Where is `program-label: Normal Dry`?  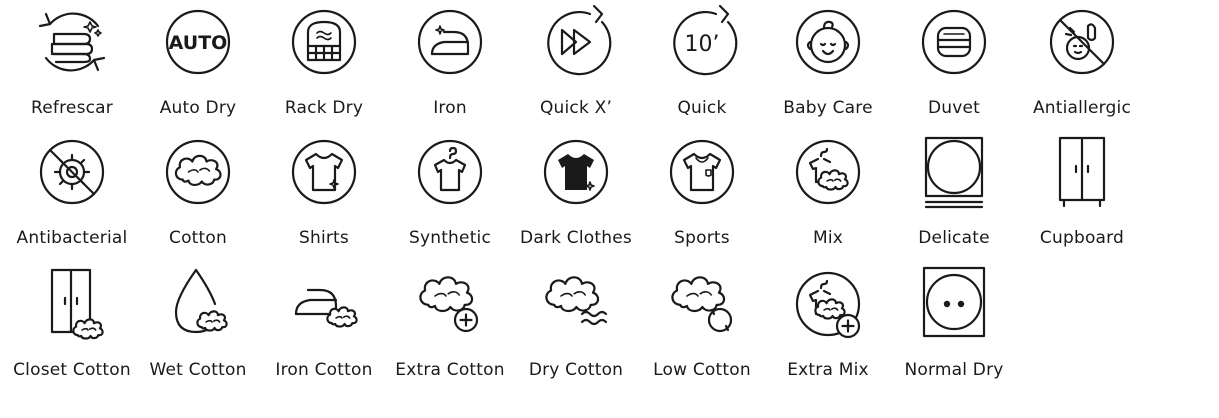
program-label: Normal Dry is located at coordinates (954, 370).